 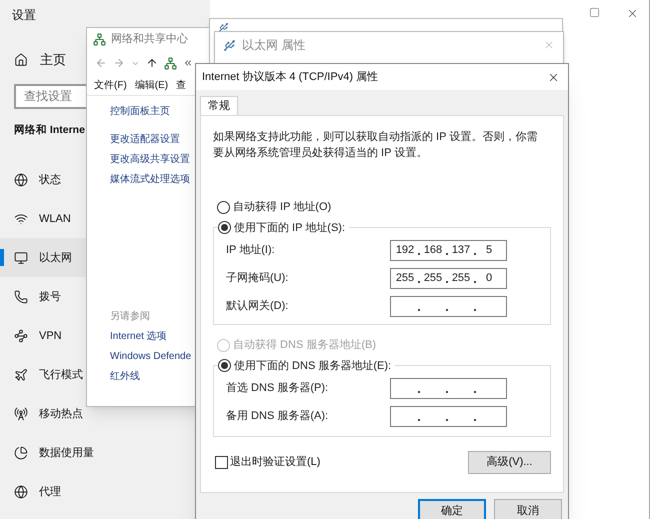 What do you see at coordinates (251, 250) in the screenshot?
I see `field-label: IP 地址(I):` at bounding box center [251, 250].